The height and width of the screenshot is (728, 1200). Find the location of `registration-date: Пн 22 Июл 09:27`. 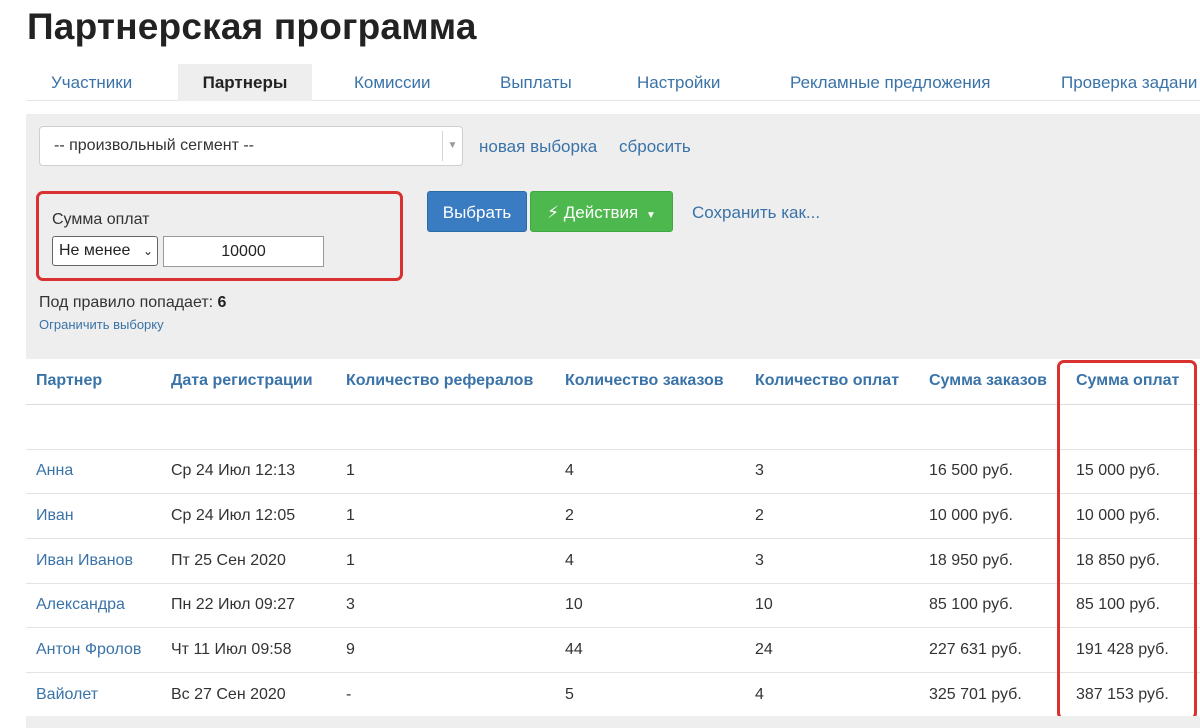

registration-date: Пн 22 Июл 09:27 is located at coordinates (248, 606).